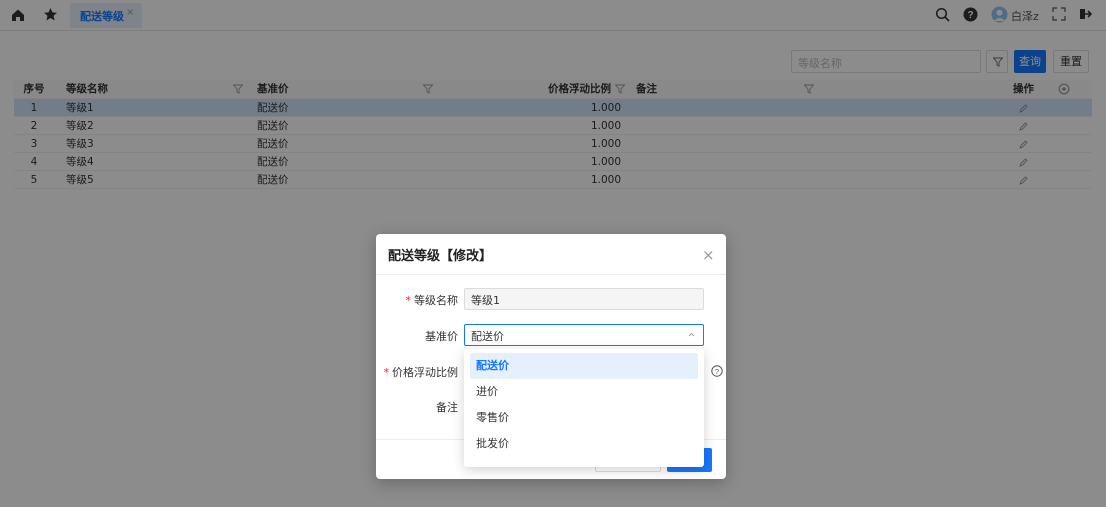  What do you see at coordinates (440, 256) in the screenshot?
I see `modal-title: 配送等级【修改】` at bounding box center [440, 256].